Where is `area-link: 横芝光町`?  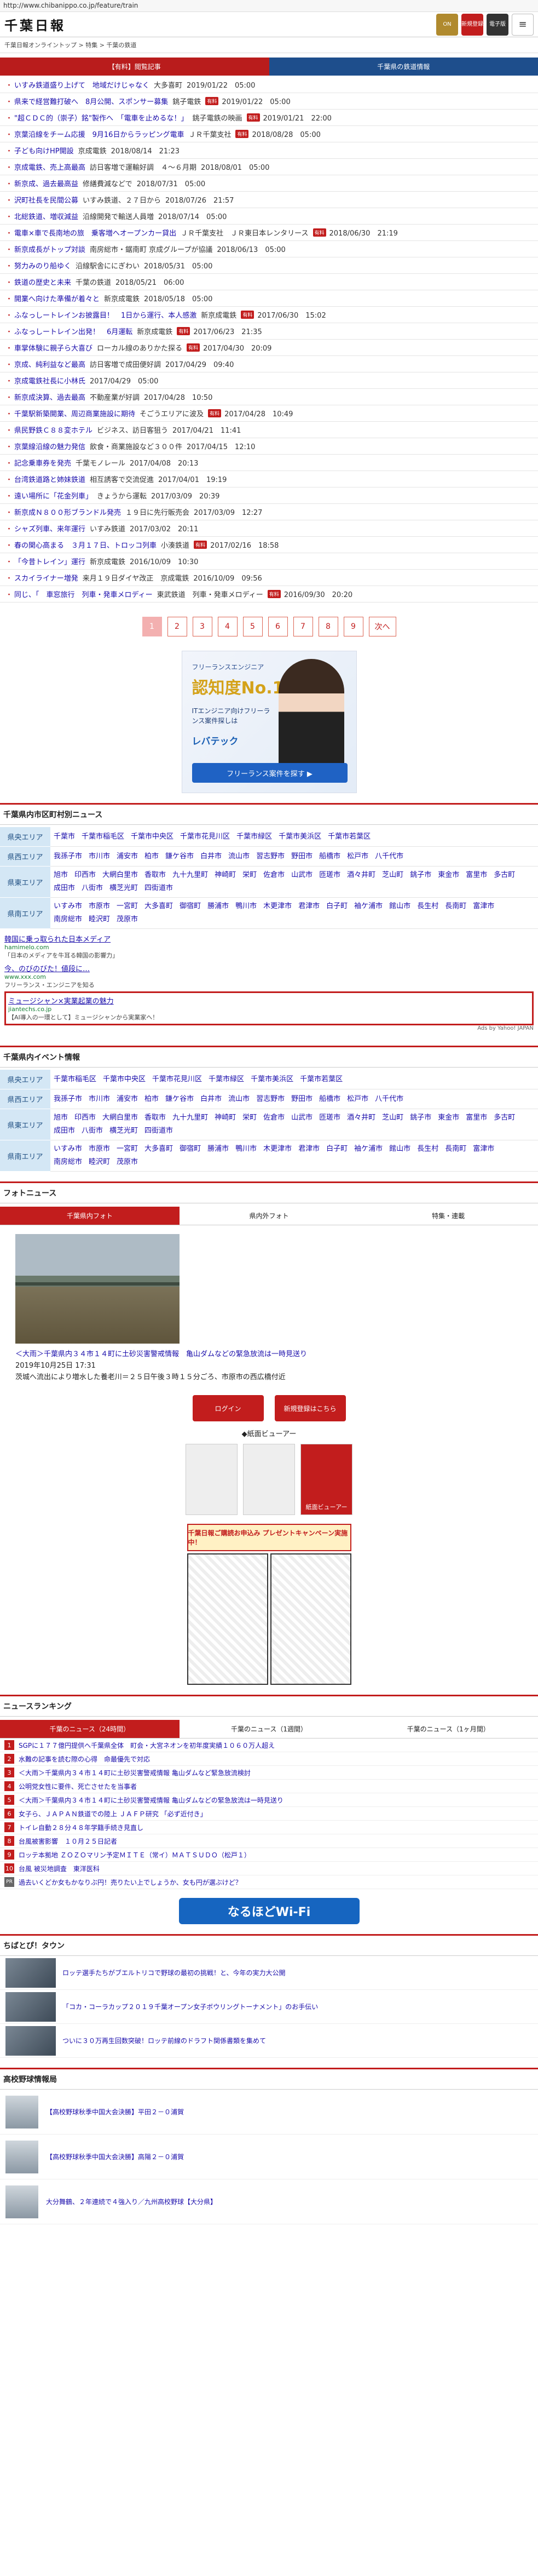
area-link: 横芝光町 is located at coordinates (123, 1131).